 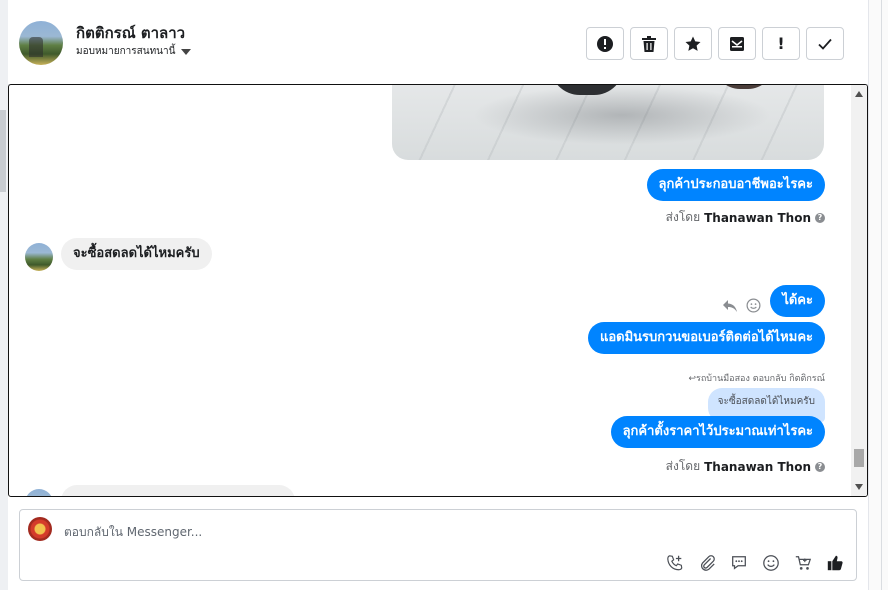 What do you see at coordinates (717, 432) in the screenshot?
I see `outgoing-message: ลุกค้าตั้งราคาไว้ประมาณเท่าไรคะ` at bounding box center [717, 432].